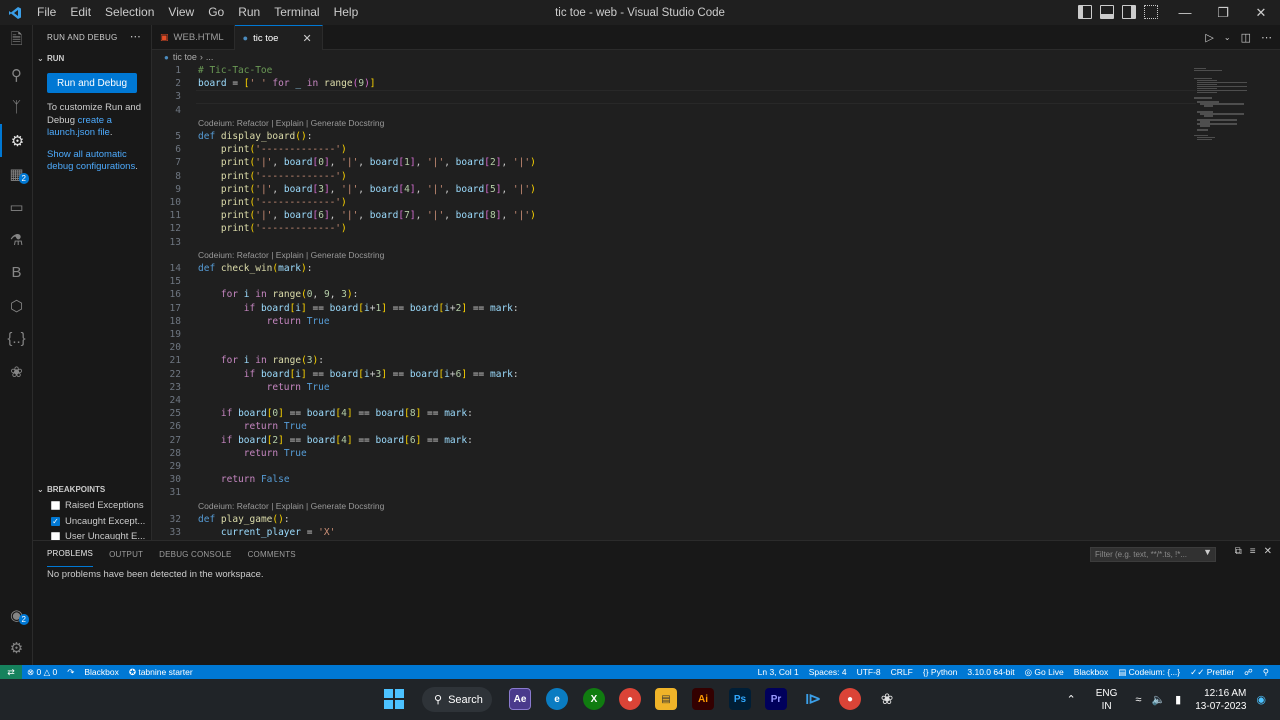 The width and height of the screenshot is (1280, 720). What do you see at coordinates (1253, 551) in the screenshot?
I see `view-as-list-icon: ≡` at bounding box center [1253, 551].